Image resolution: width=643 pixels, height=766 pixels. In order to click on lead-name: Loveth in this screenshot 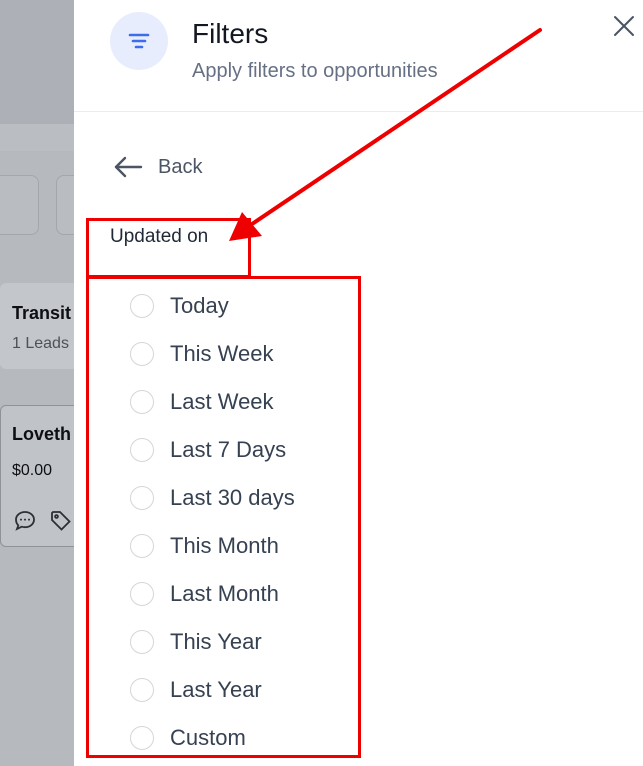, I will do `click(42, 434)`.